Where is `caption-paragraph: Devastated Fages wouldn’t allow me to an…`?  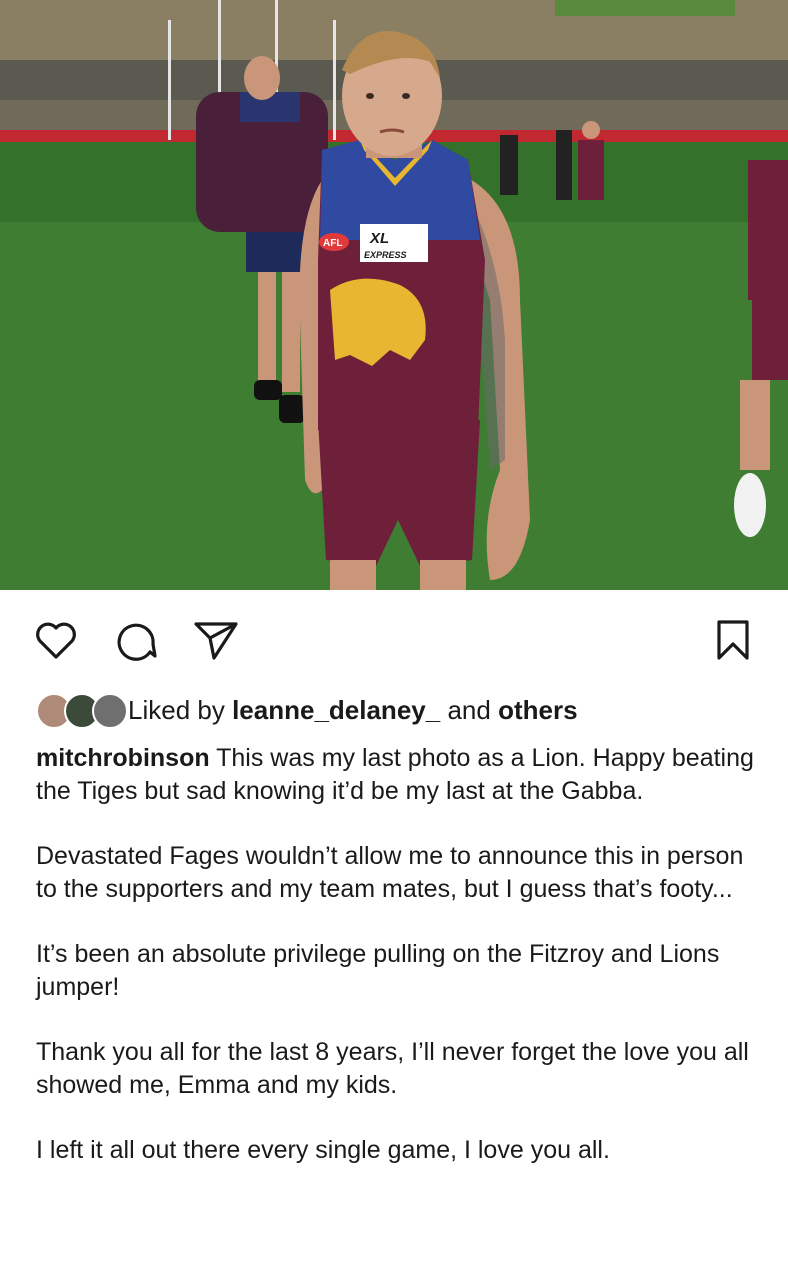
caption-paragraph: Devastated Fages wouldn’t allow me to an… is located at coordinates (390, 872).